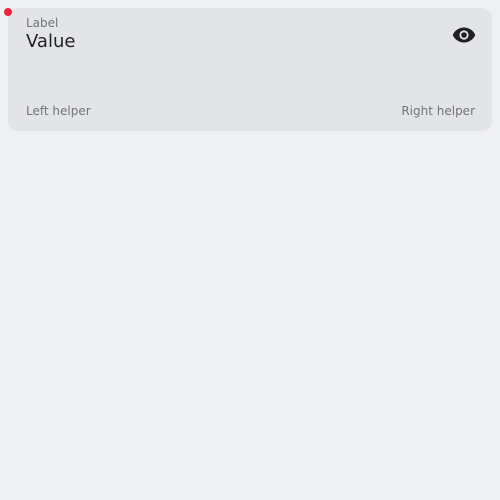 The image size is (500, 500). What do you see at coordinates (8, 12) in the screenshot?
I see `required-indicator-dot` at bounding box center [8, 12].